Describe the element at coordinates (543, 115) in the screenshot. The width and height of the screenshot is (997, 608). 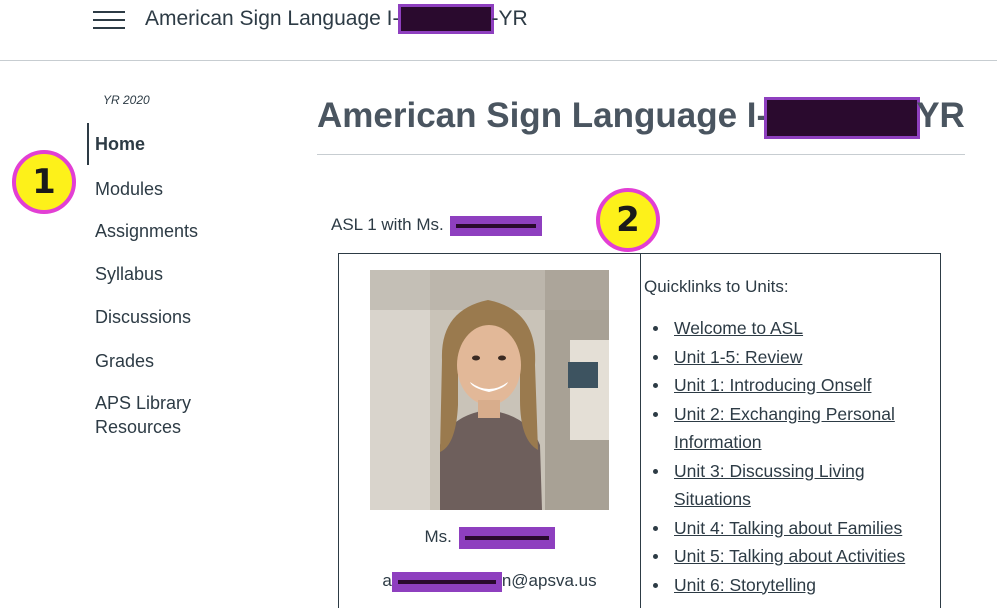
I see `page-title-prefix: American Sign Language I-` at that location.